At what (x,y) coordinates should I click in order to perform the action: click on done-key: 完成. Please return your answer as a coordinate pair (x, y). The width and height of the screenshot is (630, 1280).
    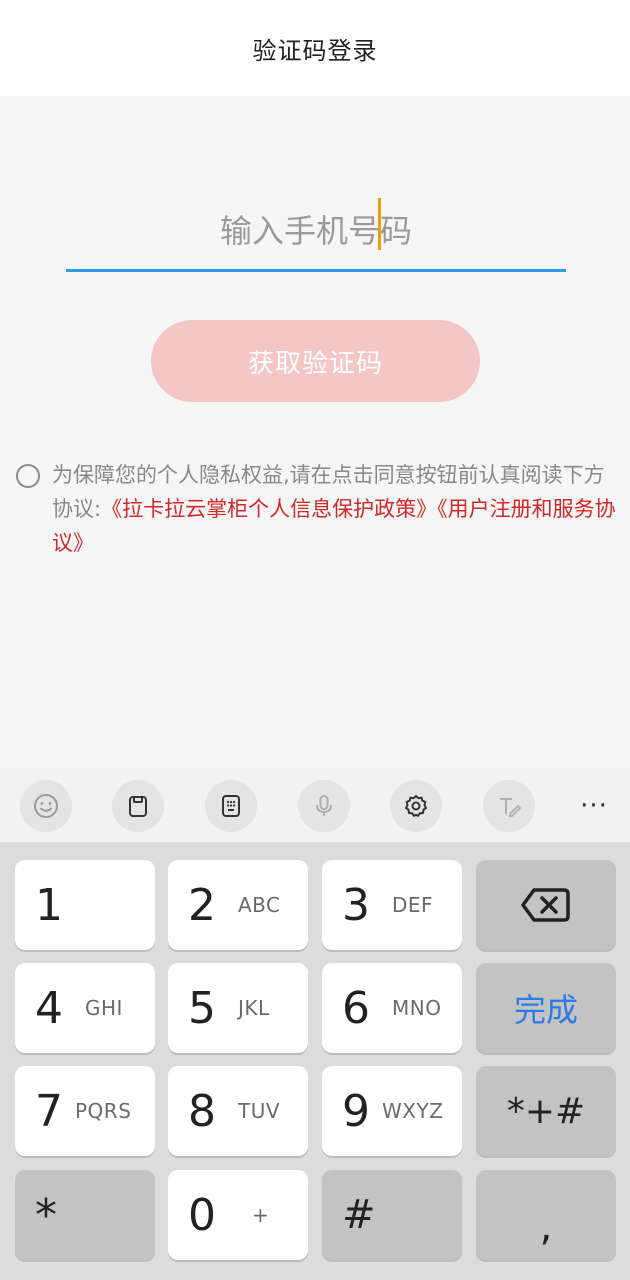
    Looking at the image, I should click on (546, 1008).